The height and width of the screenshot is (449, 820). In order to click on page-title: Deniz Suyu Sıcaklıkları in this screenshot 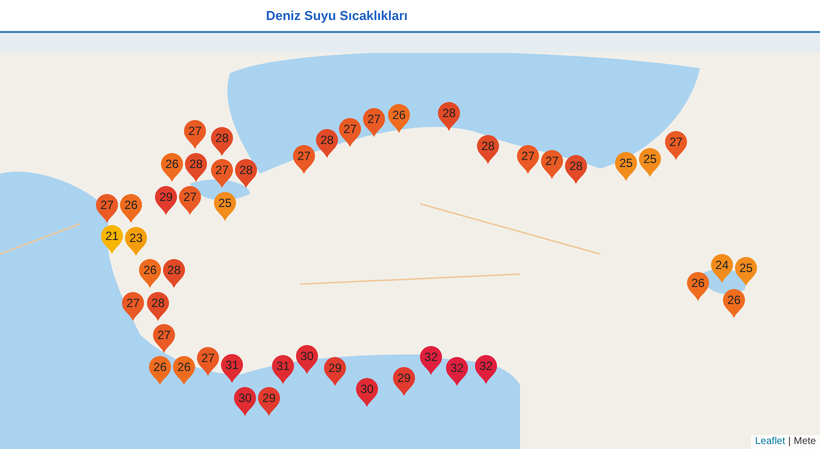, I will do `click(337, 15)`.